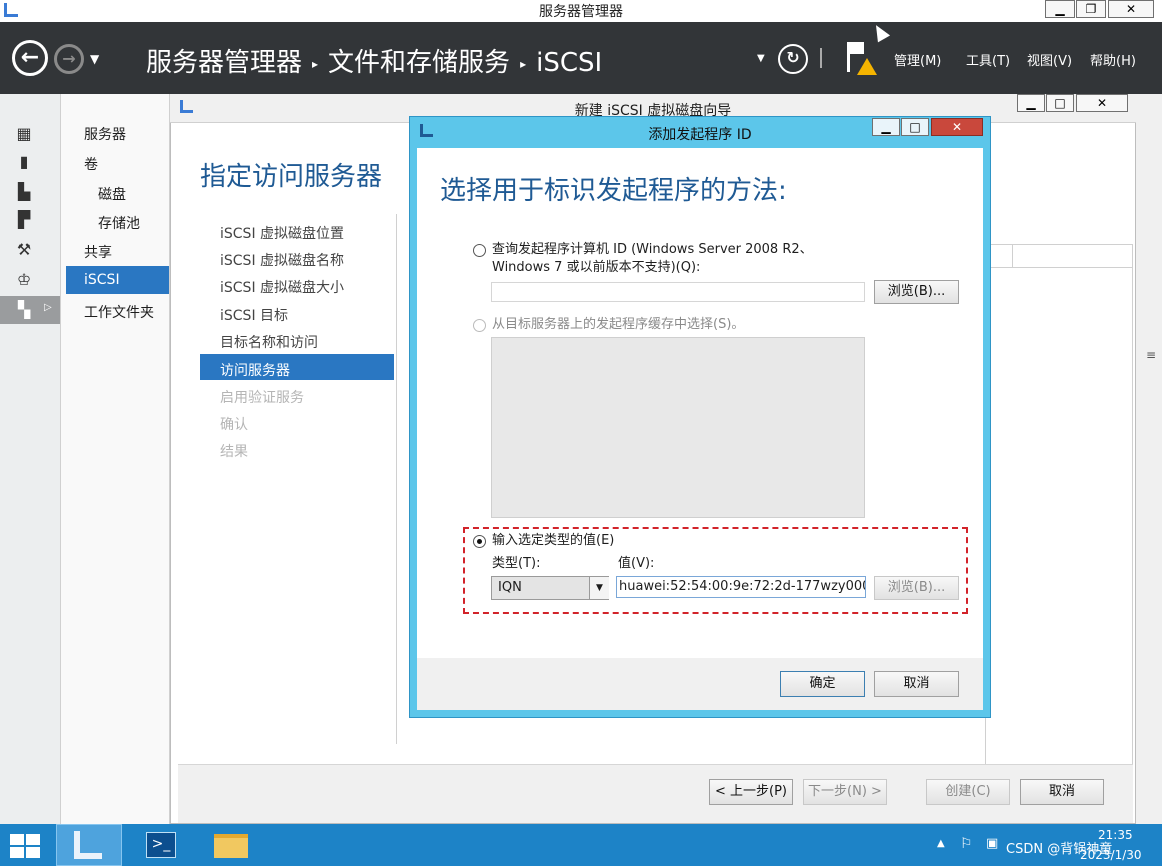 Image resolution: width=1162 pixels, height=866 pixels. I want to click on step-disk-name: iSCSI 虚拟磁盘名称, so click(282, 260).